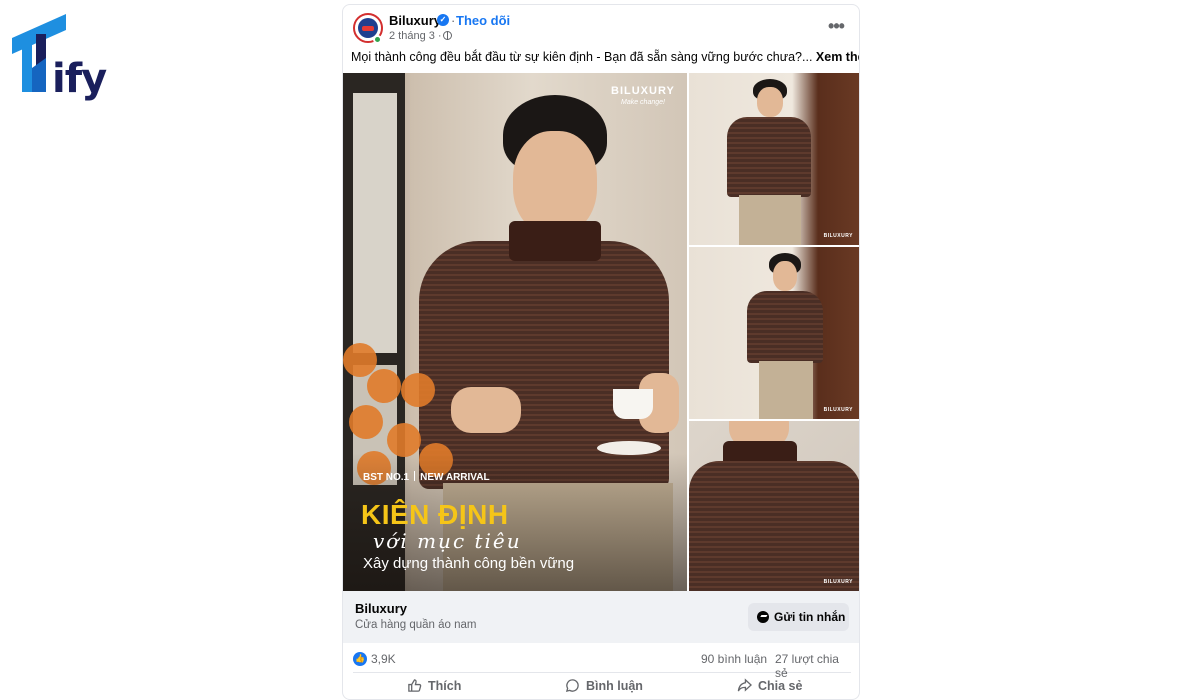 The width and height of the screenshot is (1200, 700). Describe the element at coordinates (744, 685) in the screenshot. I see `share-arrow-icon` at that location.